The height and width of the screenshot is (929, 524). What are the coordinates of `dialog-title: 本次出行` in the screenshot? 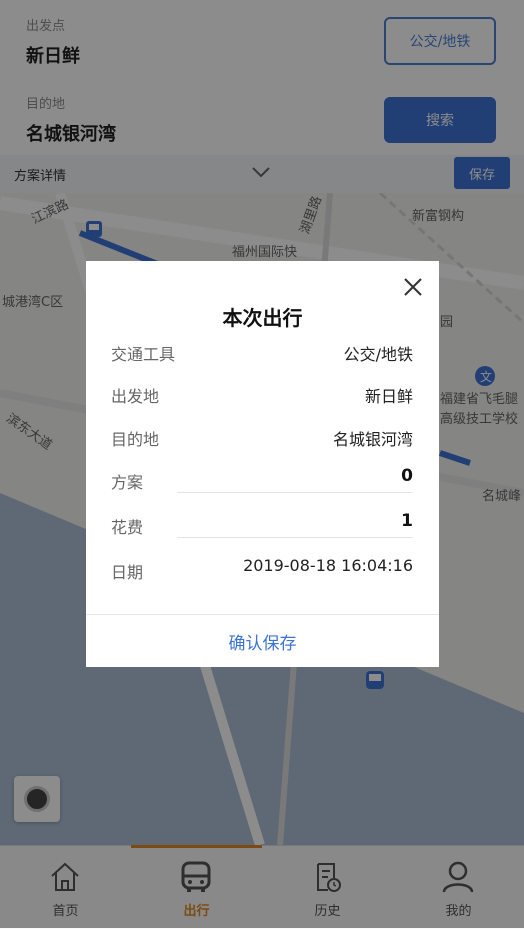 It's located at (262, 318).